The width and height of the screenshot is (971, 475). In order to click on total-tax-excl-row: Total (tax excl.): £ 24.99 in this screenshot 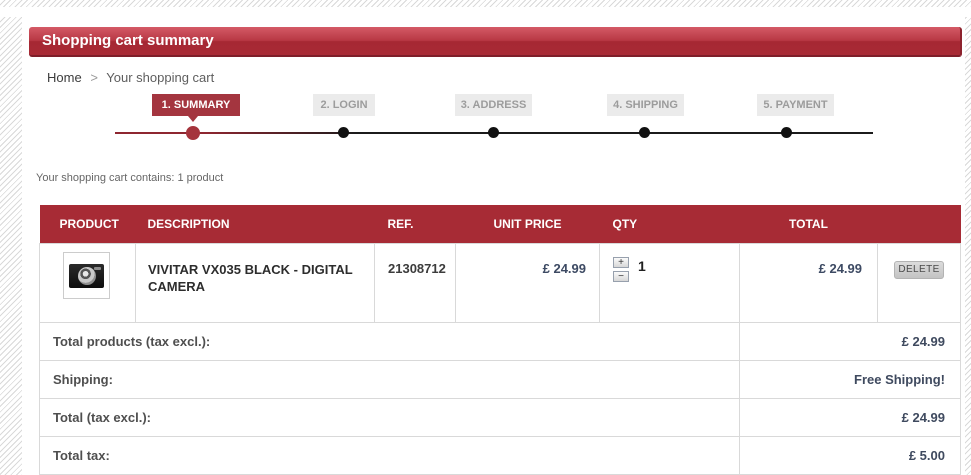, I will do `click(500, 417)`.